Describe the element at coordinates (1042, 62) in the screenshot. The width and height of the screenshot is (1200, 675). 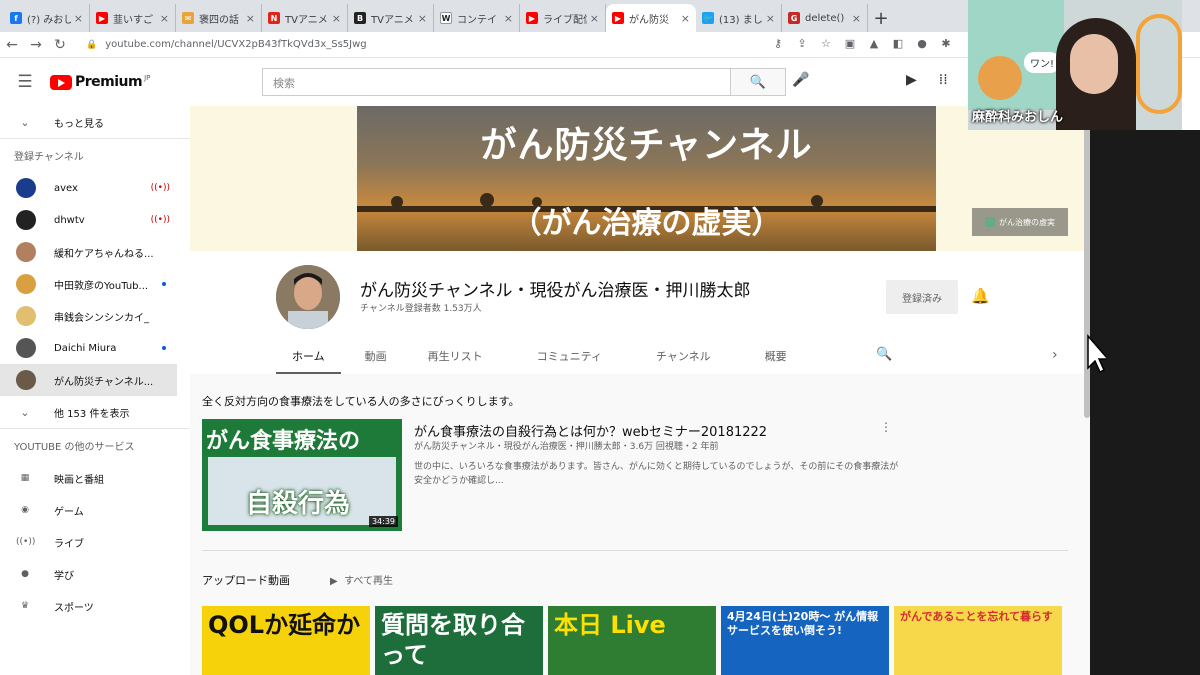
I see `speech-bubble: ワン!` at that location.